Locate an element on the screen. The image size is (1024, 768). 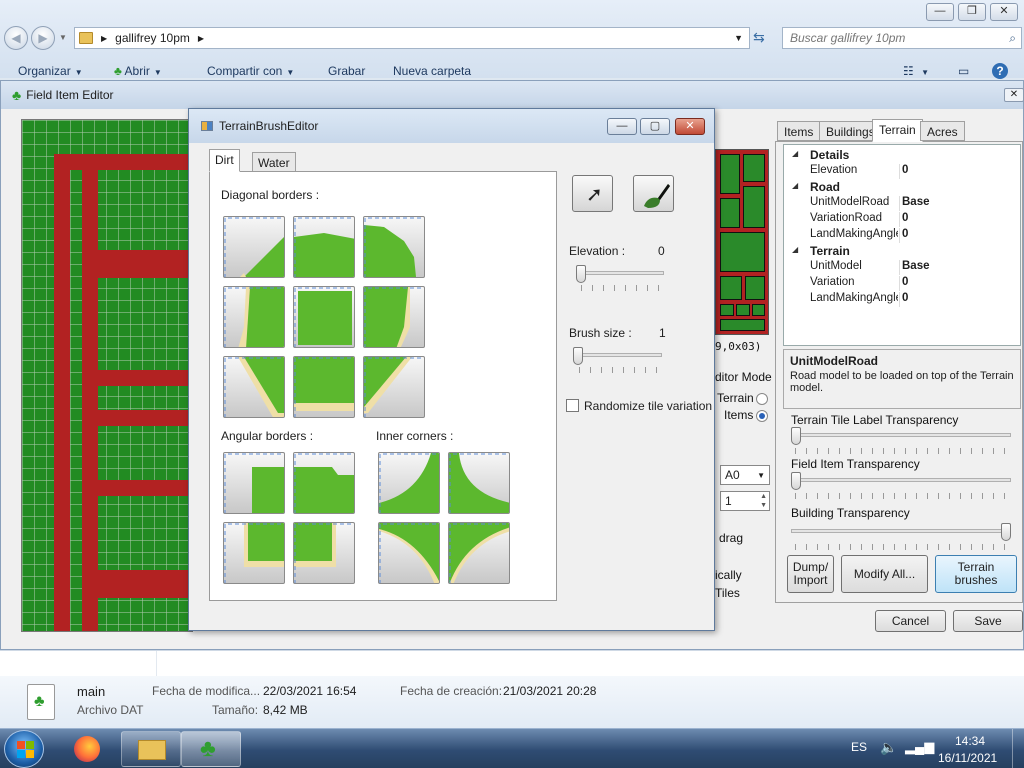
help-icon: ? is located at coordinates (1000, 71).